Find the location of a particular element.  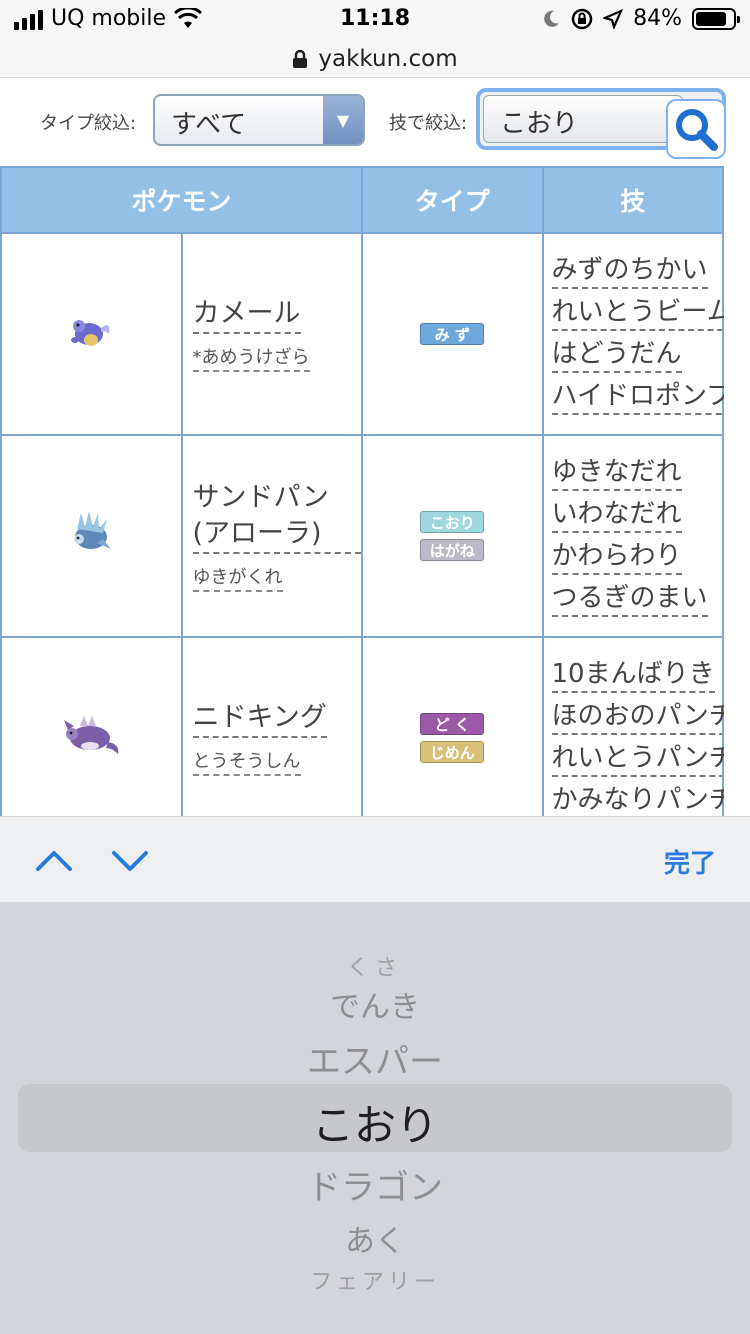

type-cell: ど く じめん is located at coordinates (452, 726).